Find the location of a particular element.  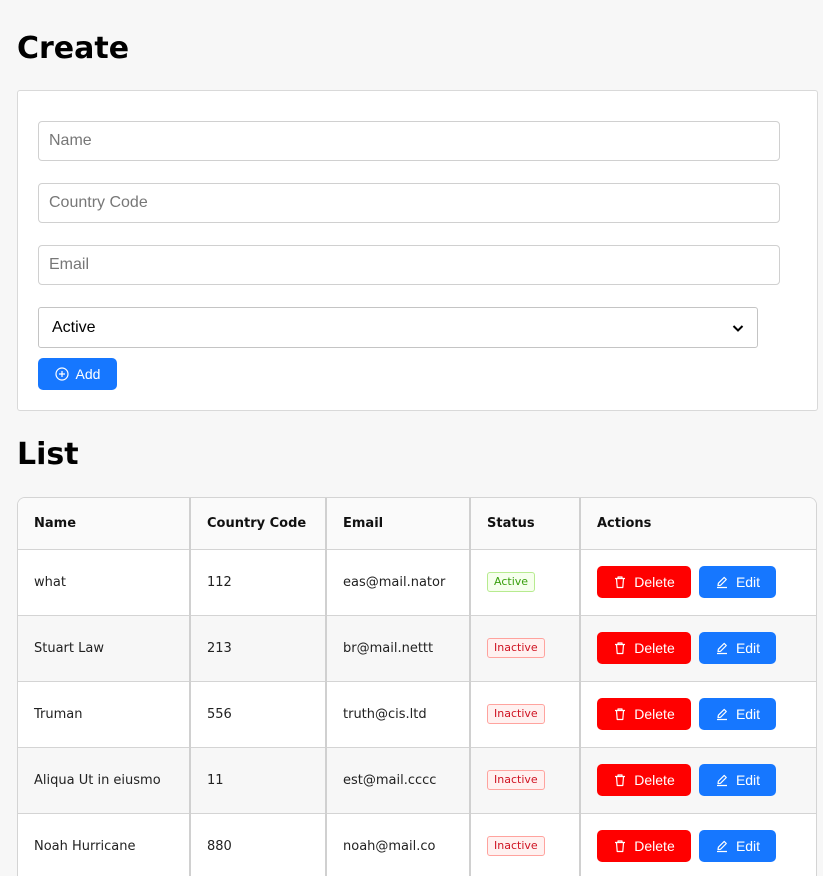

cell-email: eas@mail.nator is located at coordinates (398, 582).